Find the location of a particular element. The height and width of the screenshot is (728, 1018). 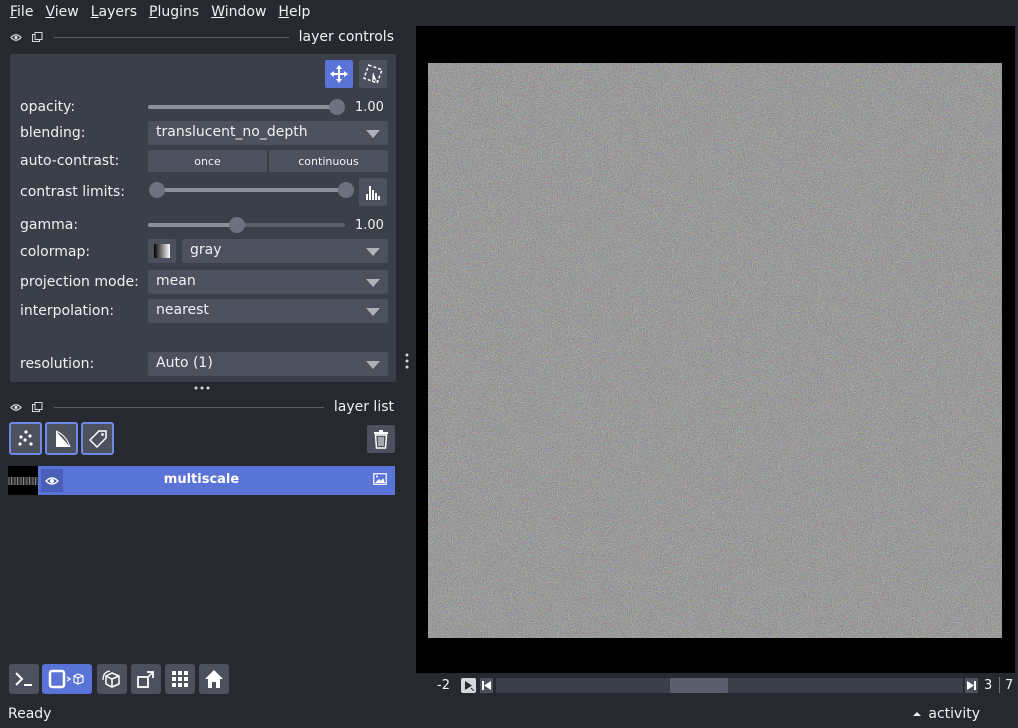

new-points-layer-button is located at coordinates (25, 438).